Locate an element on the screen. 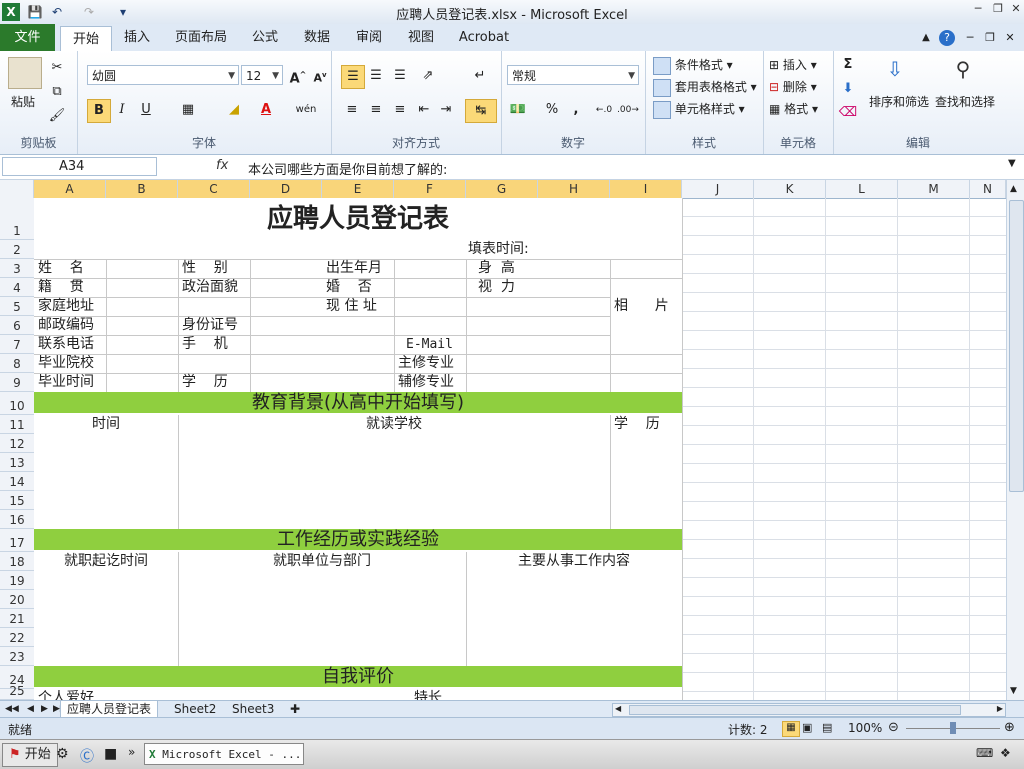  delete-cells-button: ⊟ 删除 ▾ is located at coordinates (793, 86).